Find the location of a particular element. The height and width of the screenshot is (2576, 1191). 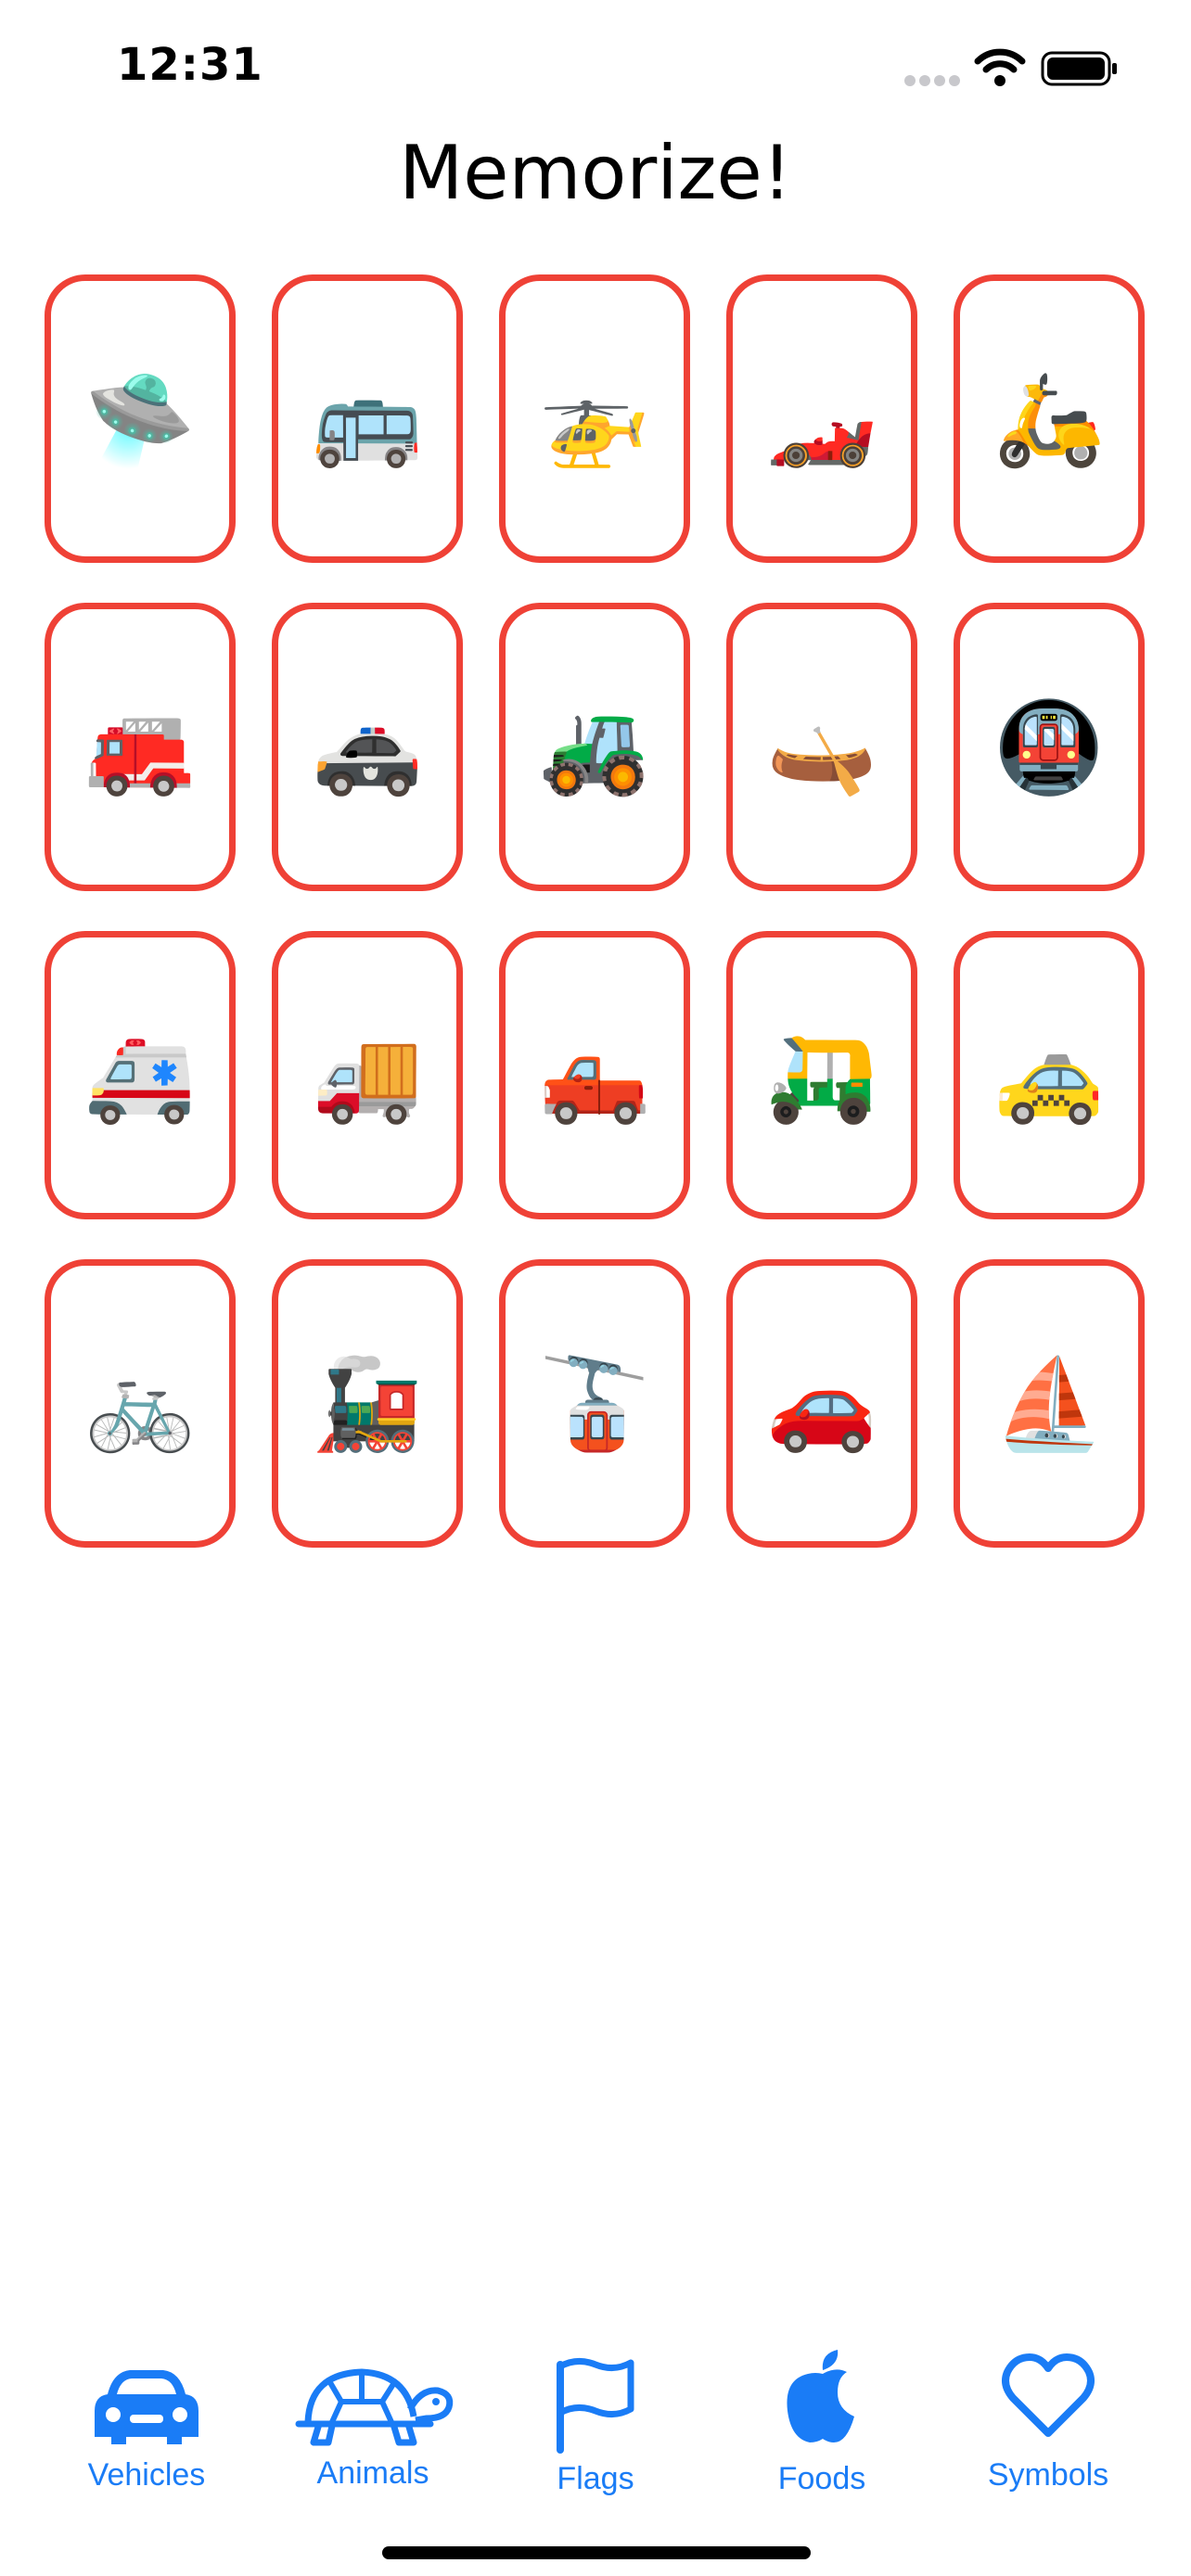

card: 🛶 is located at coordinates (821, 747).